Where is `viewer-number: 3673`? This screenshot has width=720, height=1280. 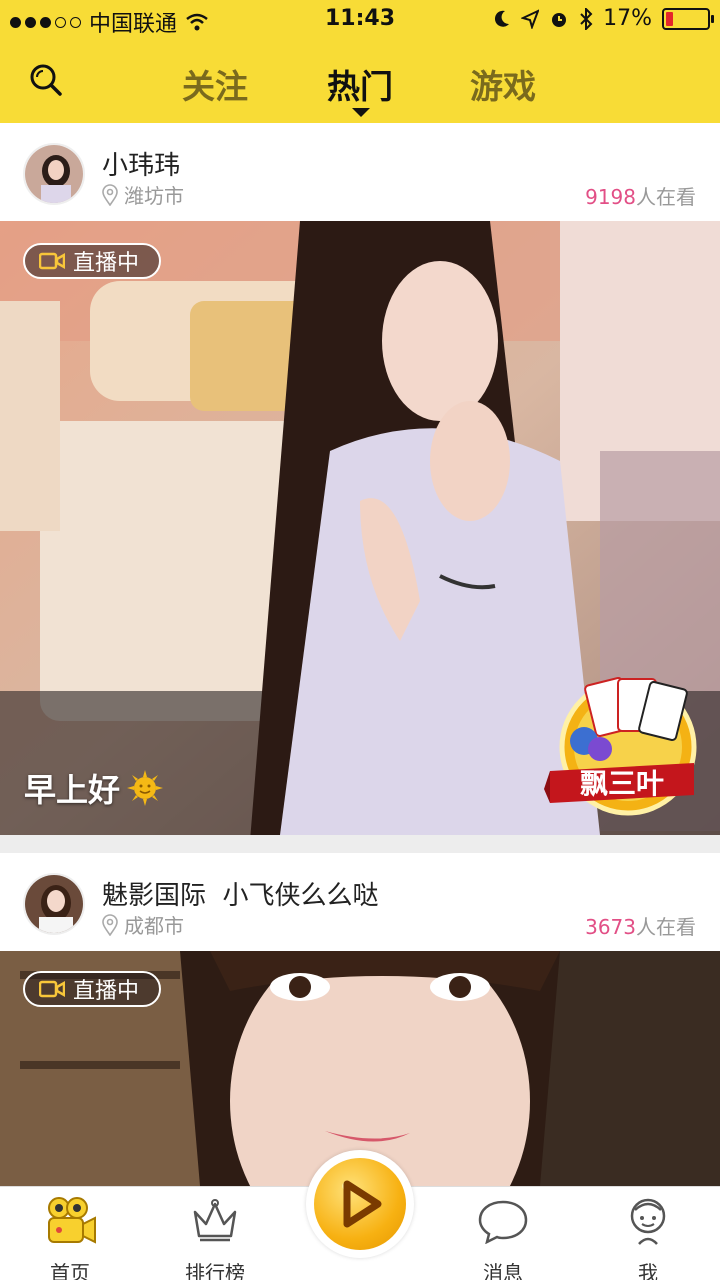
viewer-number: 3673 is located at coordinates (610, 927).